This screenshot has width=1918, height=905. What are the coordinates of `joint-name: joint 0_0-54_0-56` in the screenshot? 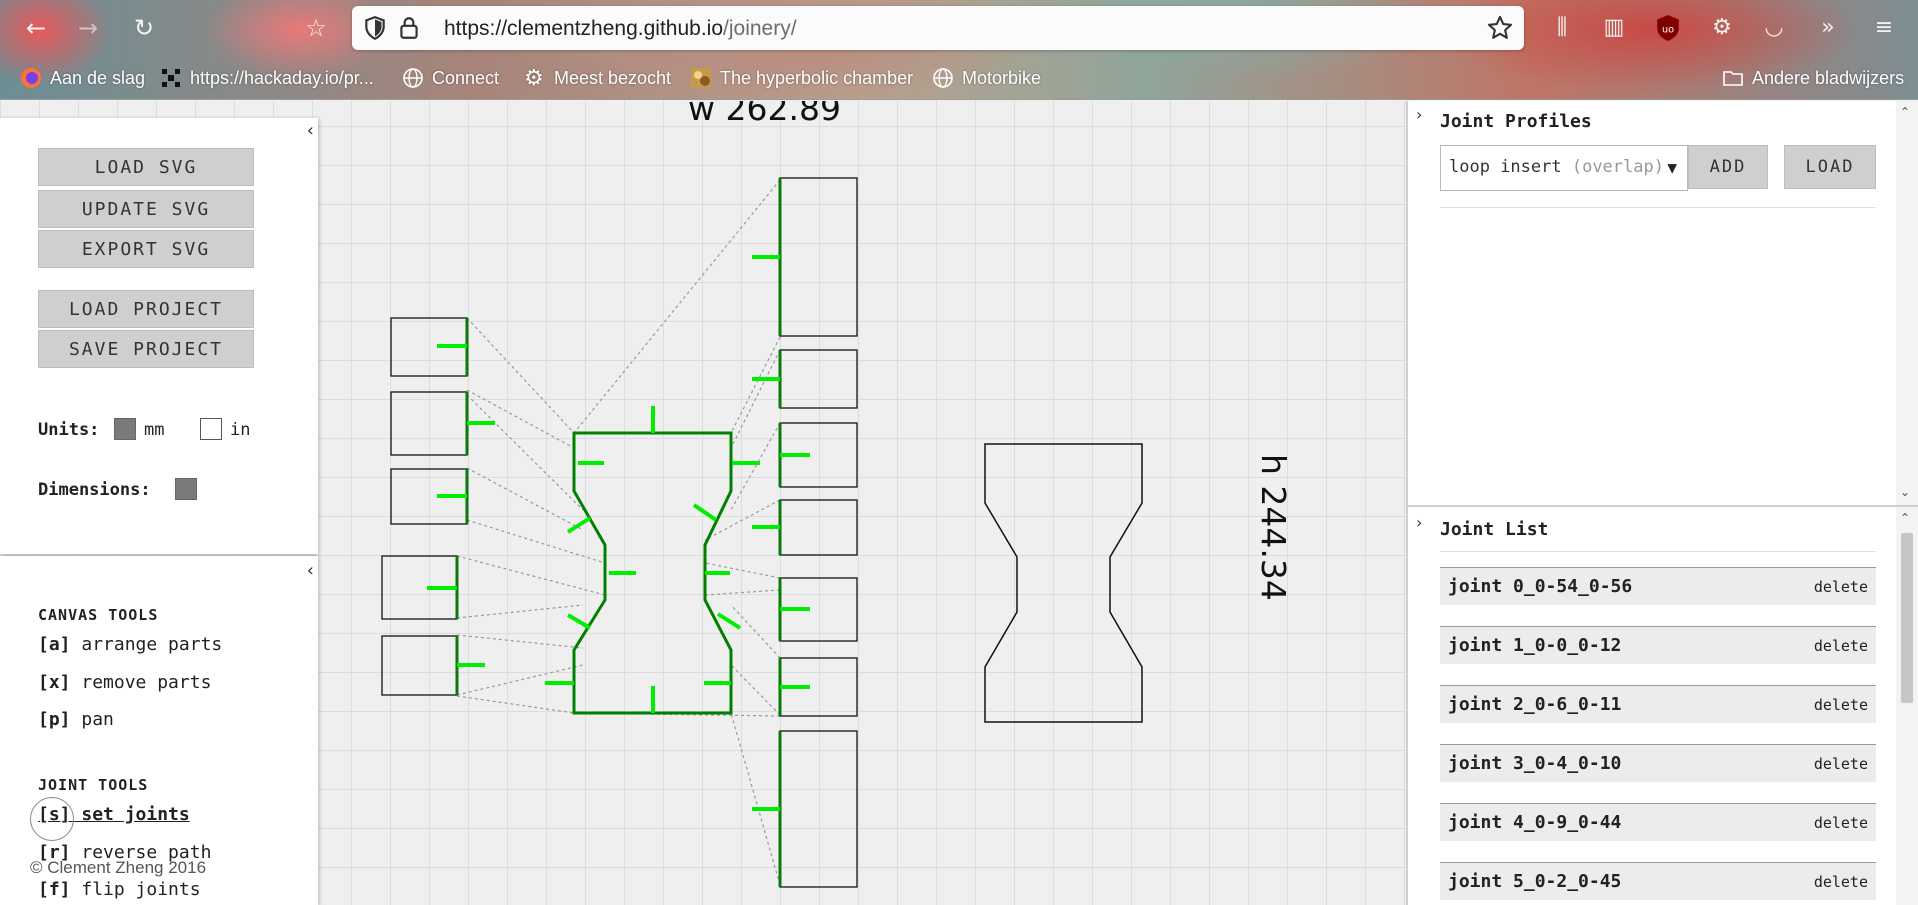 It's located at (1540, 586).